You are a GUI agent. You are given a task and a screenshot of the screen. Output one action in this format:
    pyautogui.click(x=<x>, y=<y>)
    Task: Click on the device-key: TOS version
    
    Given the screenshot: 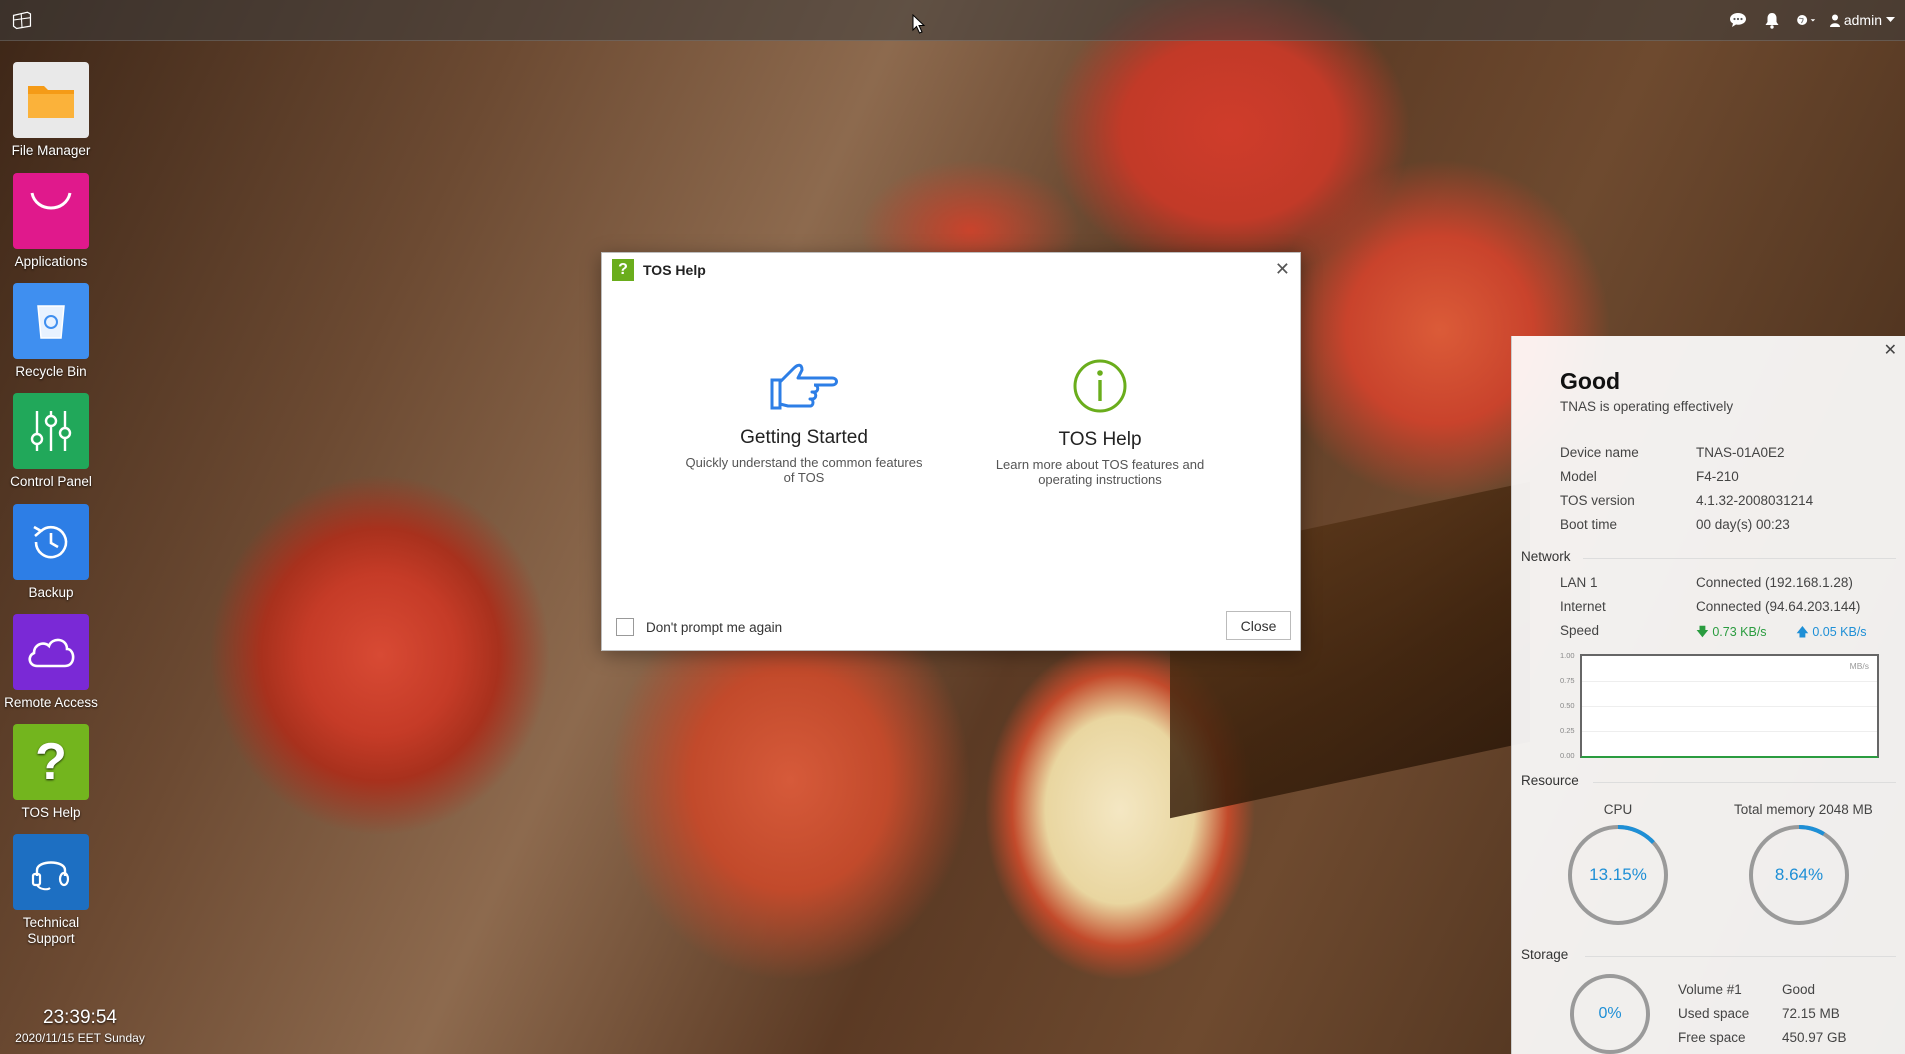 What is the action you would take?
    pyautogui.click(x=1597, y=500)
    